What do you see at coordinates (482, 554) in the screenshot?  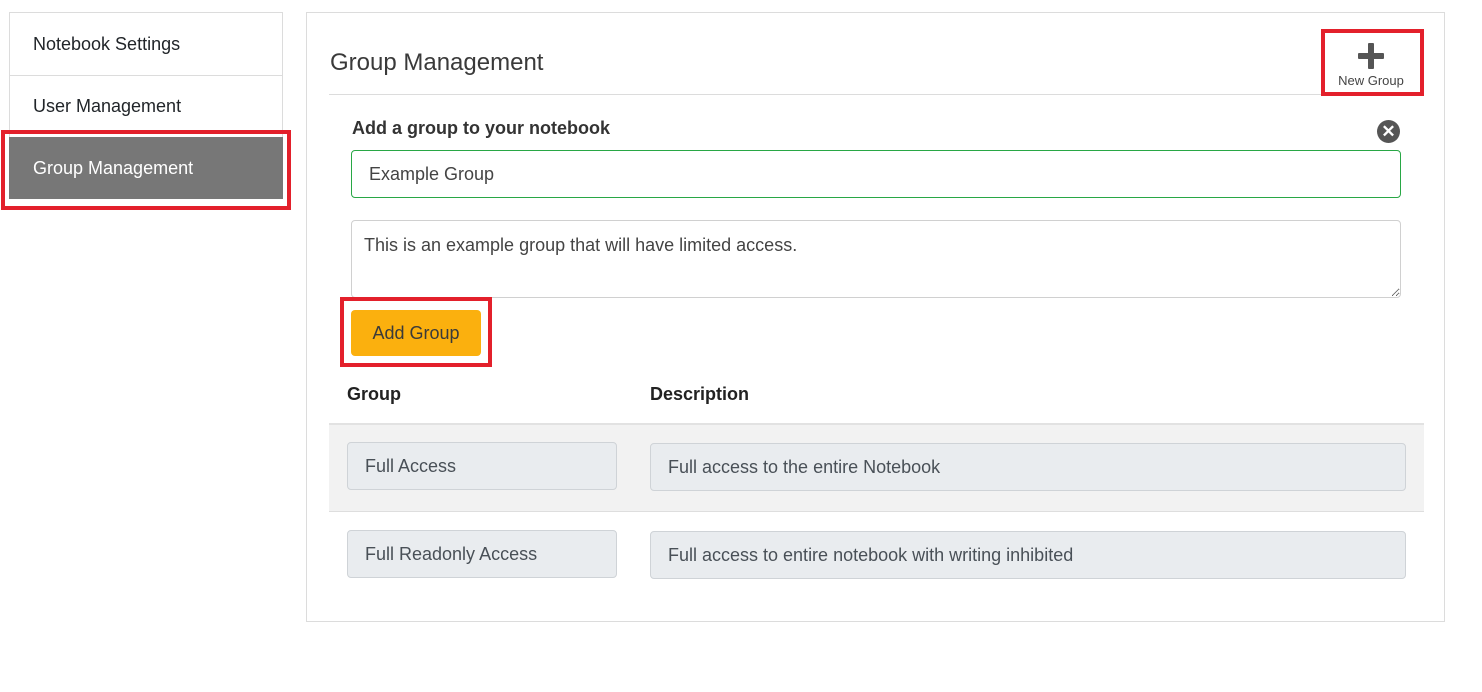 I see `group-name-field: Full Readonly Access` at bounding box center [482, 554].